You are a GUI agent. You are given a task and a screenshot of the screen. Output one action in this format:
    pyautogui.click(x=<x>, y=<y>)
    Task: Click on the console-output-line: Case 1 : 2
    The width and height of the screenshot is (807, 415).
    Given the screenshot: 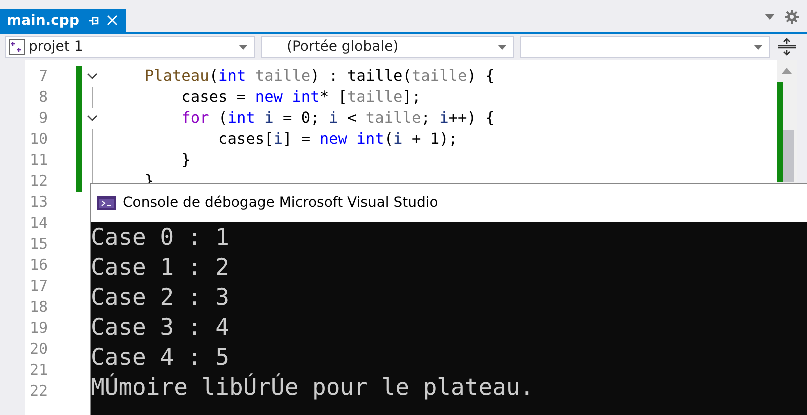 What is the action you would take?
    pyautogui.click(x=160, y=268)
    